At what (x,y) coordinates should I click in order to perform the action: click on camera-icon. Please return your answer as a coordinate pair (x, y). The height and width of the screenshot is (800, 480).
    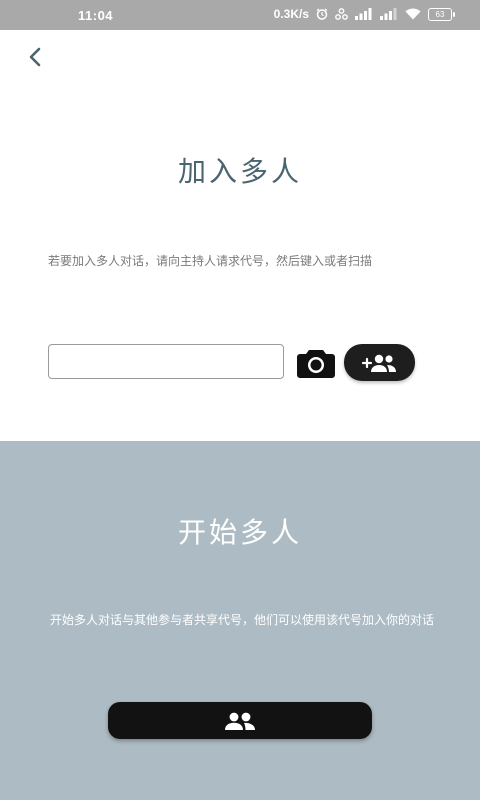
    Looking at the image, I should click on (316, 364).